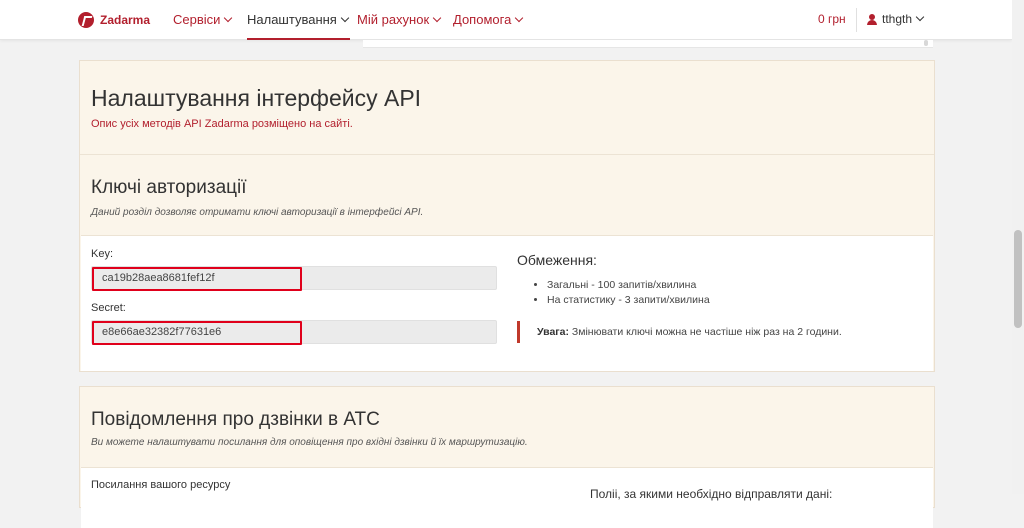 This screenshot has height=528, width=1024. I want to click on key-highlight-box, so click(197, 279).